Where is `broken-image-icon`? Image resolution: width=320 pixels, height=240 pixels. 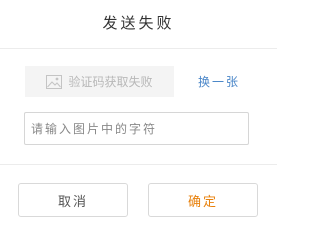 broken-image-icon is located at coordinates (54, 81).